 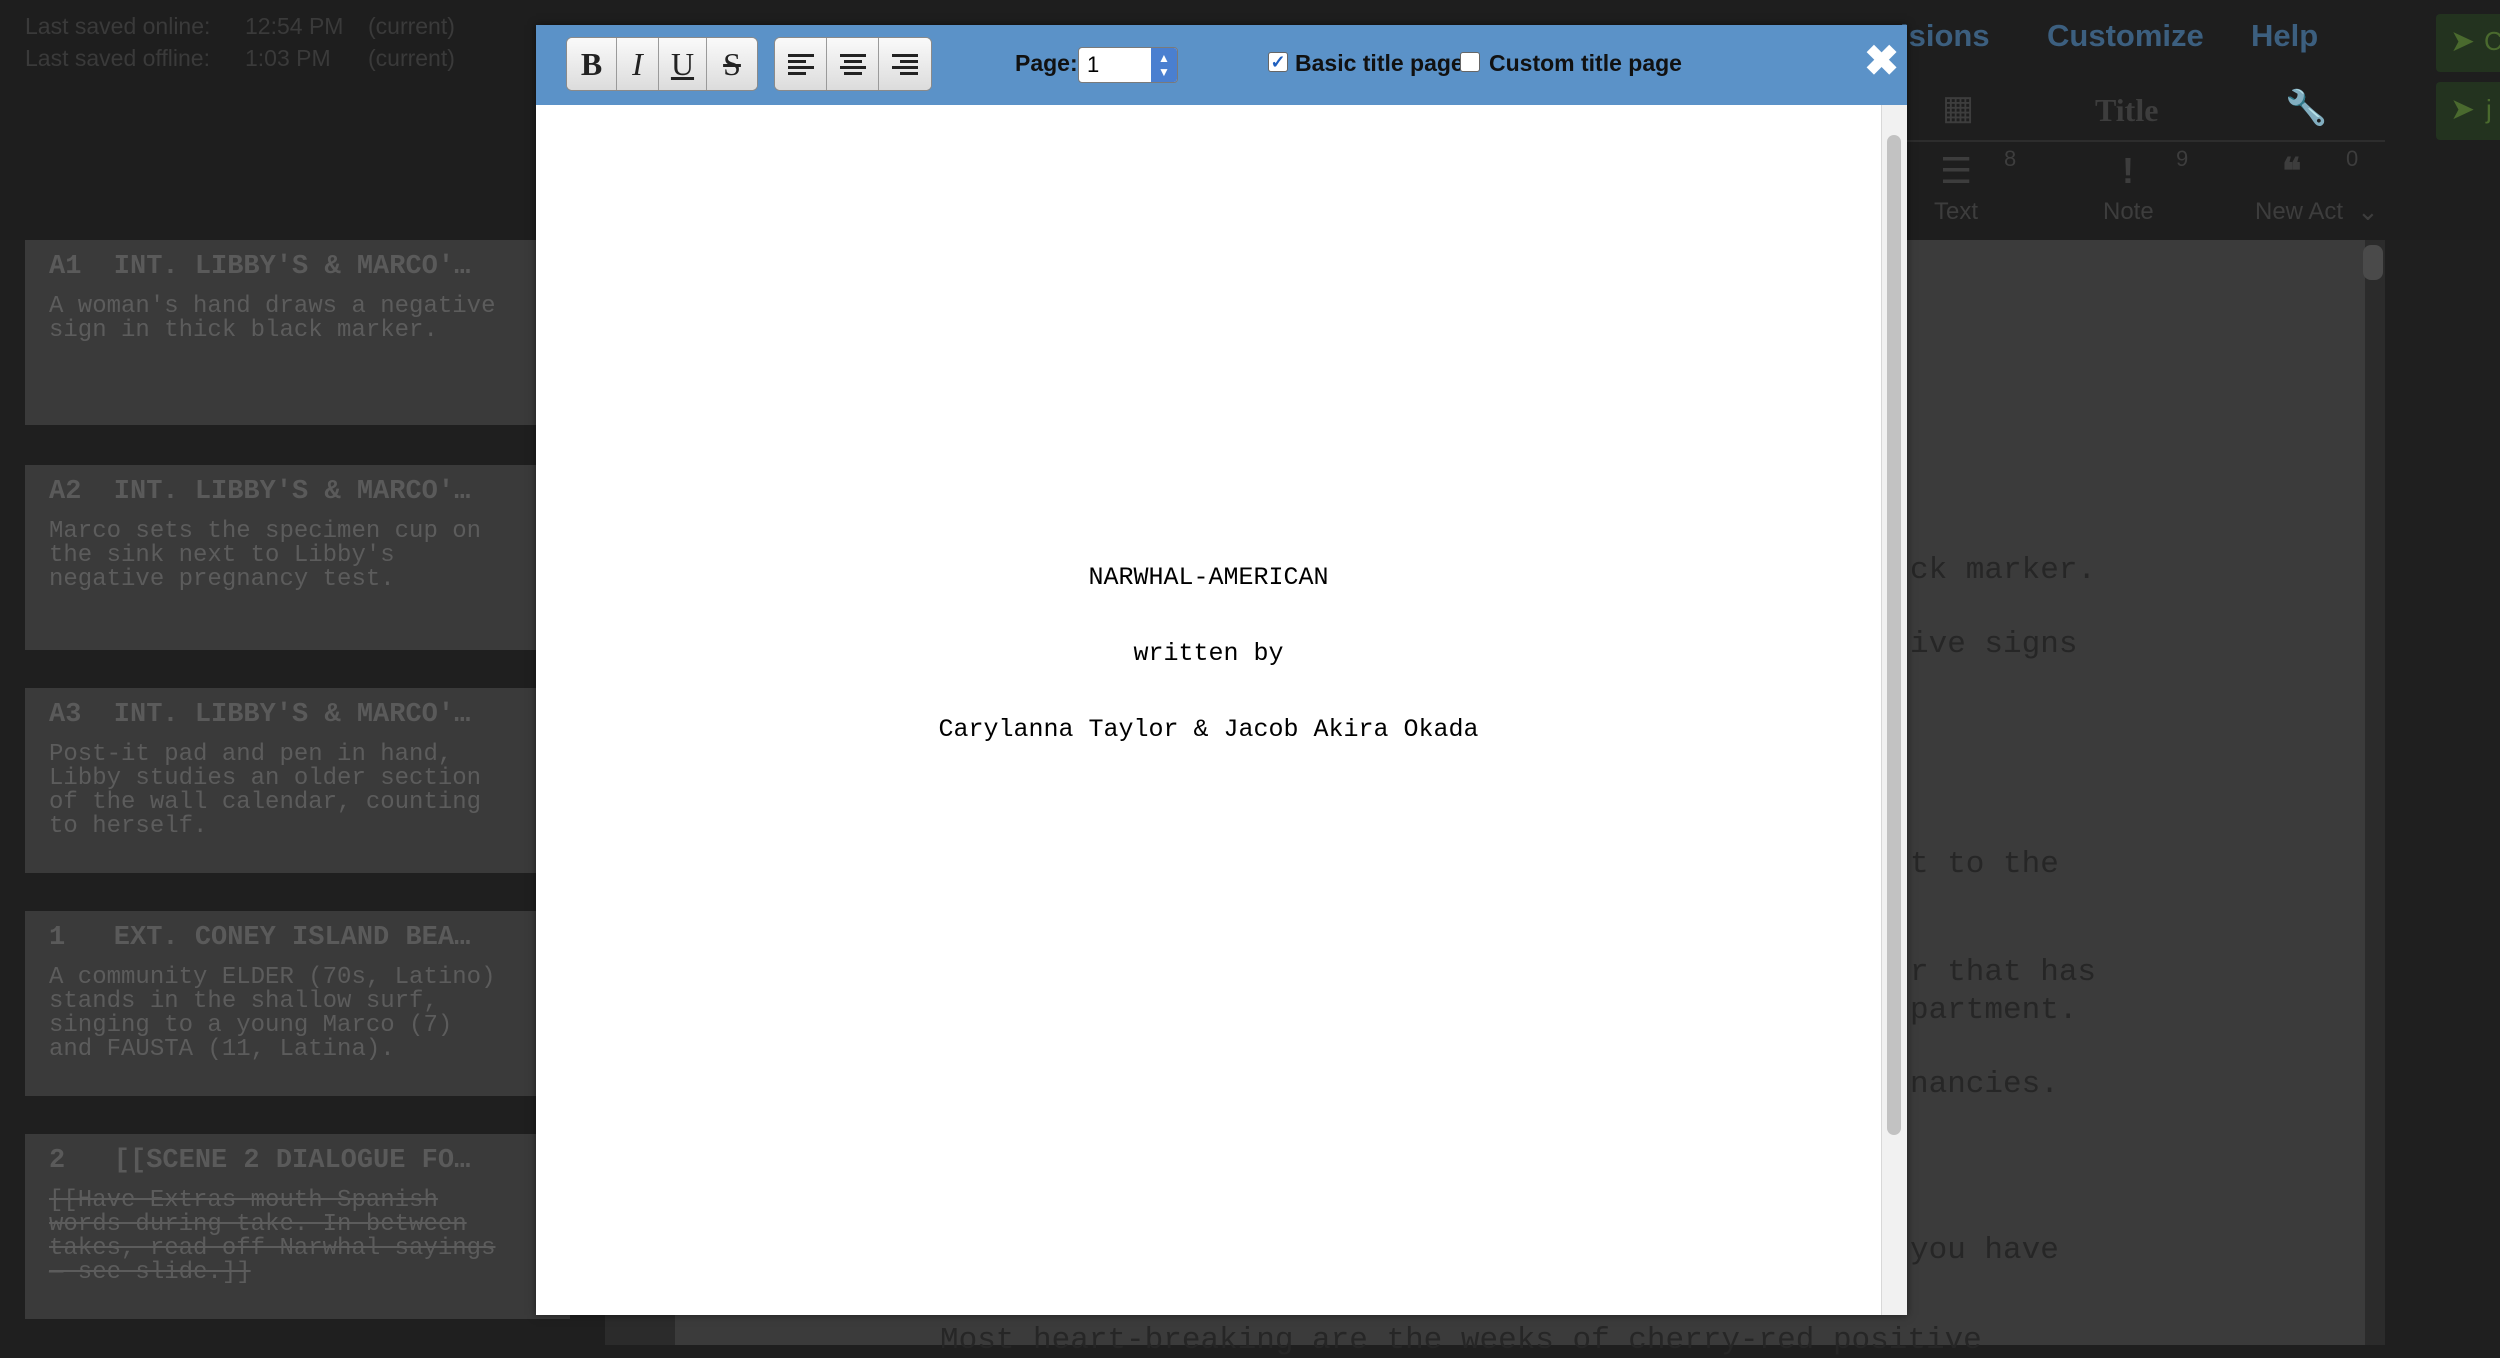 I want to click on custom-title-label: Custom title page, so click(x=1585, y=63).